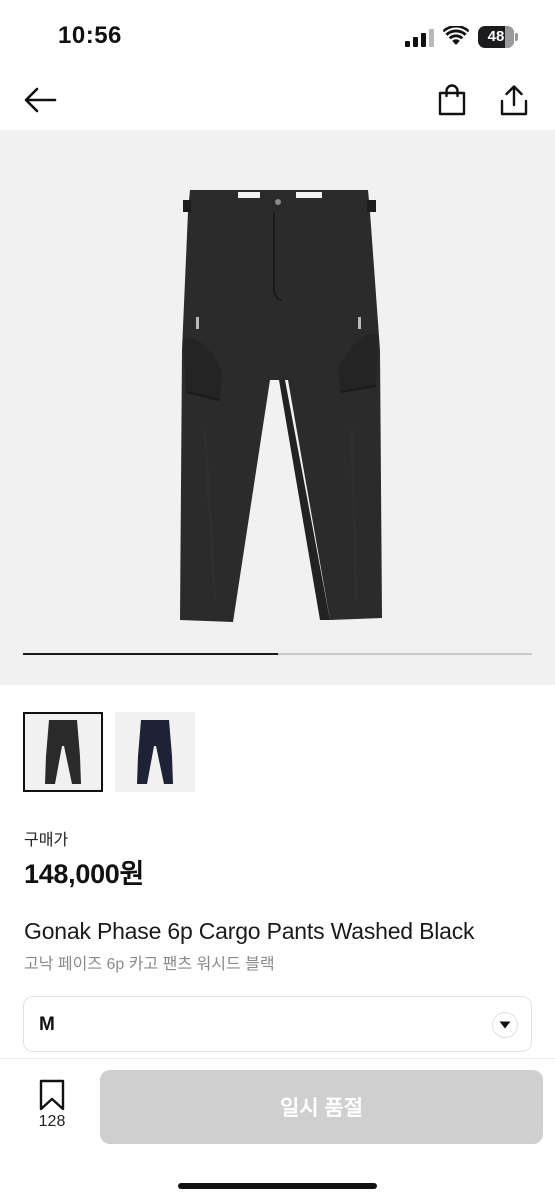 This screenshot has height=1200, width=555. I want to click on share-button, so click(514, 100).